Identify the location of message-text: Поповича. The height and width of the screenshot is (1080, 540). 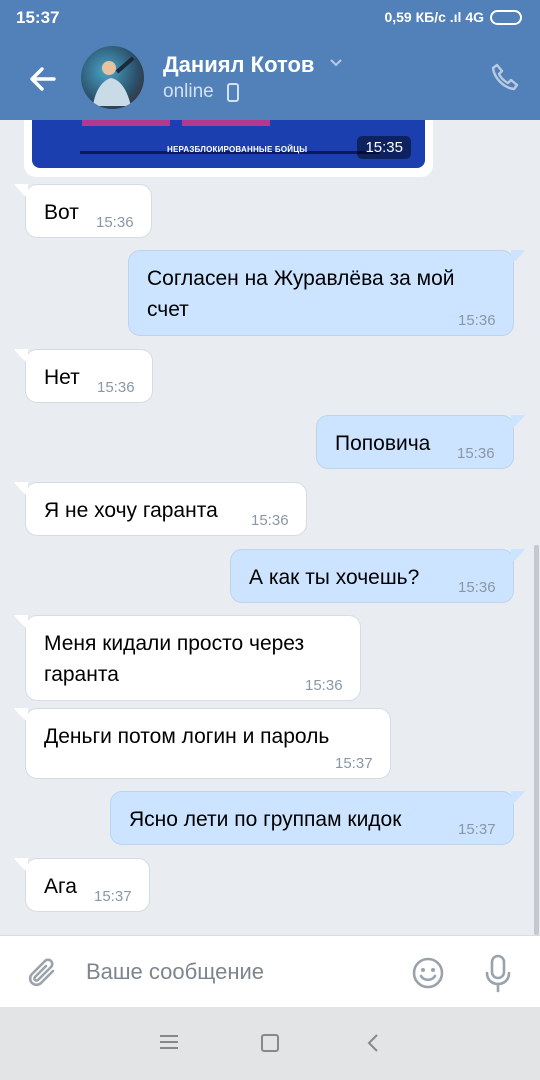
(383, 443).